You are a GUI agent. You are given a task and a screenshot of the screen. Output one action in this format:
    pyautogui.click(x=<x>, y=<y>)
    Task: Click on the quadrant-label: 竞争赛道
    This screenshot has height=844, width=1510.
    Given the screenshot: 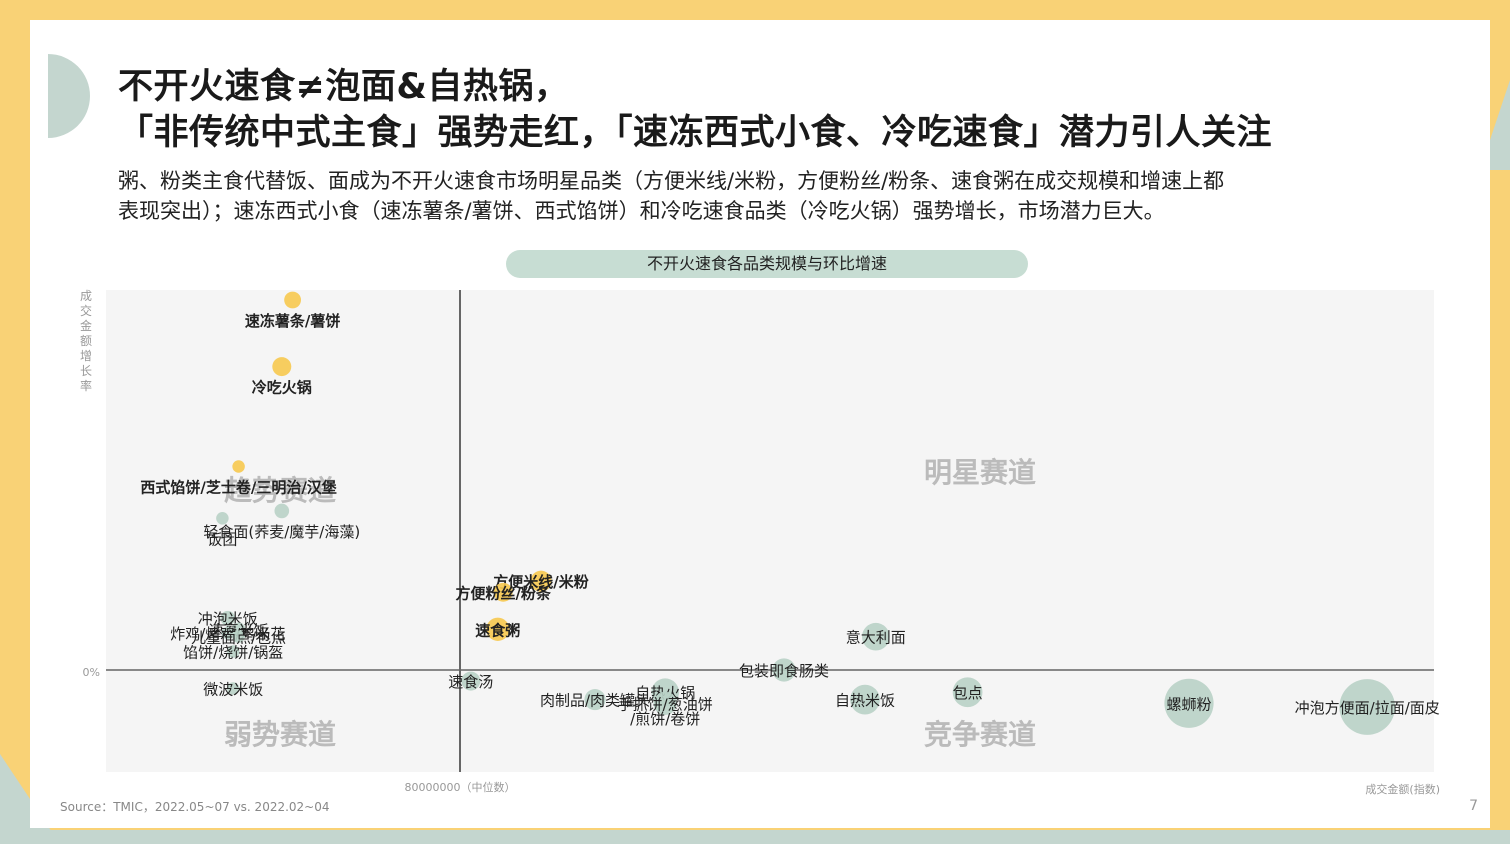 What is the action you would take?
    pyautogui.click(x=980, y=734)
    